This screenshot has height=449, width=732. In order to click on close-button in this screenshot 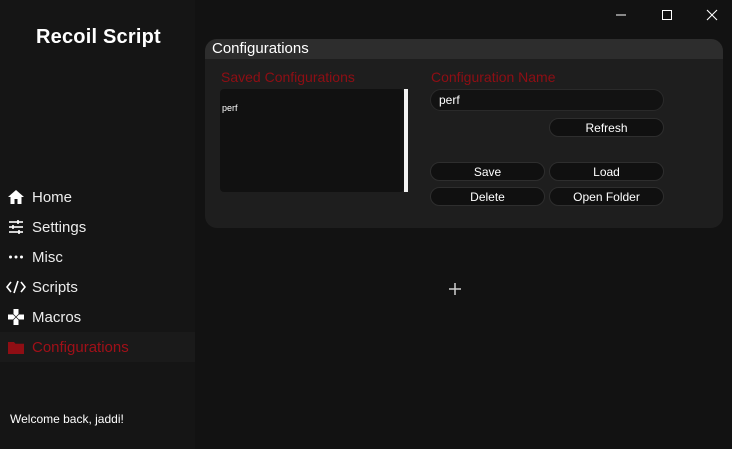, I will do `click(712, 15)`.